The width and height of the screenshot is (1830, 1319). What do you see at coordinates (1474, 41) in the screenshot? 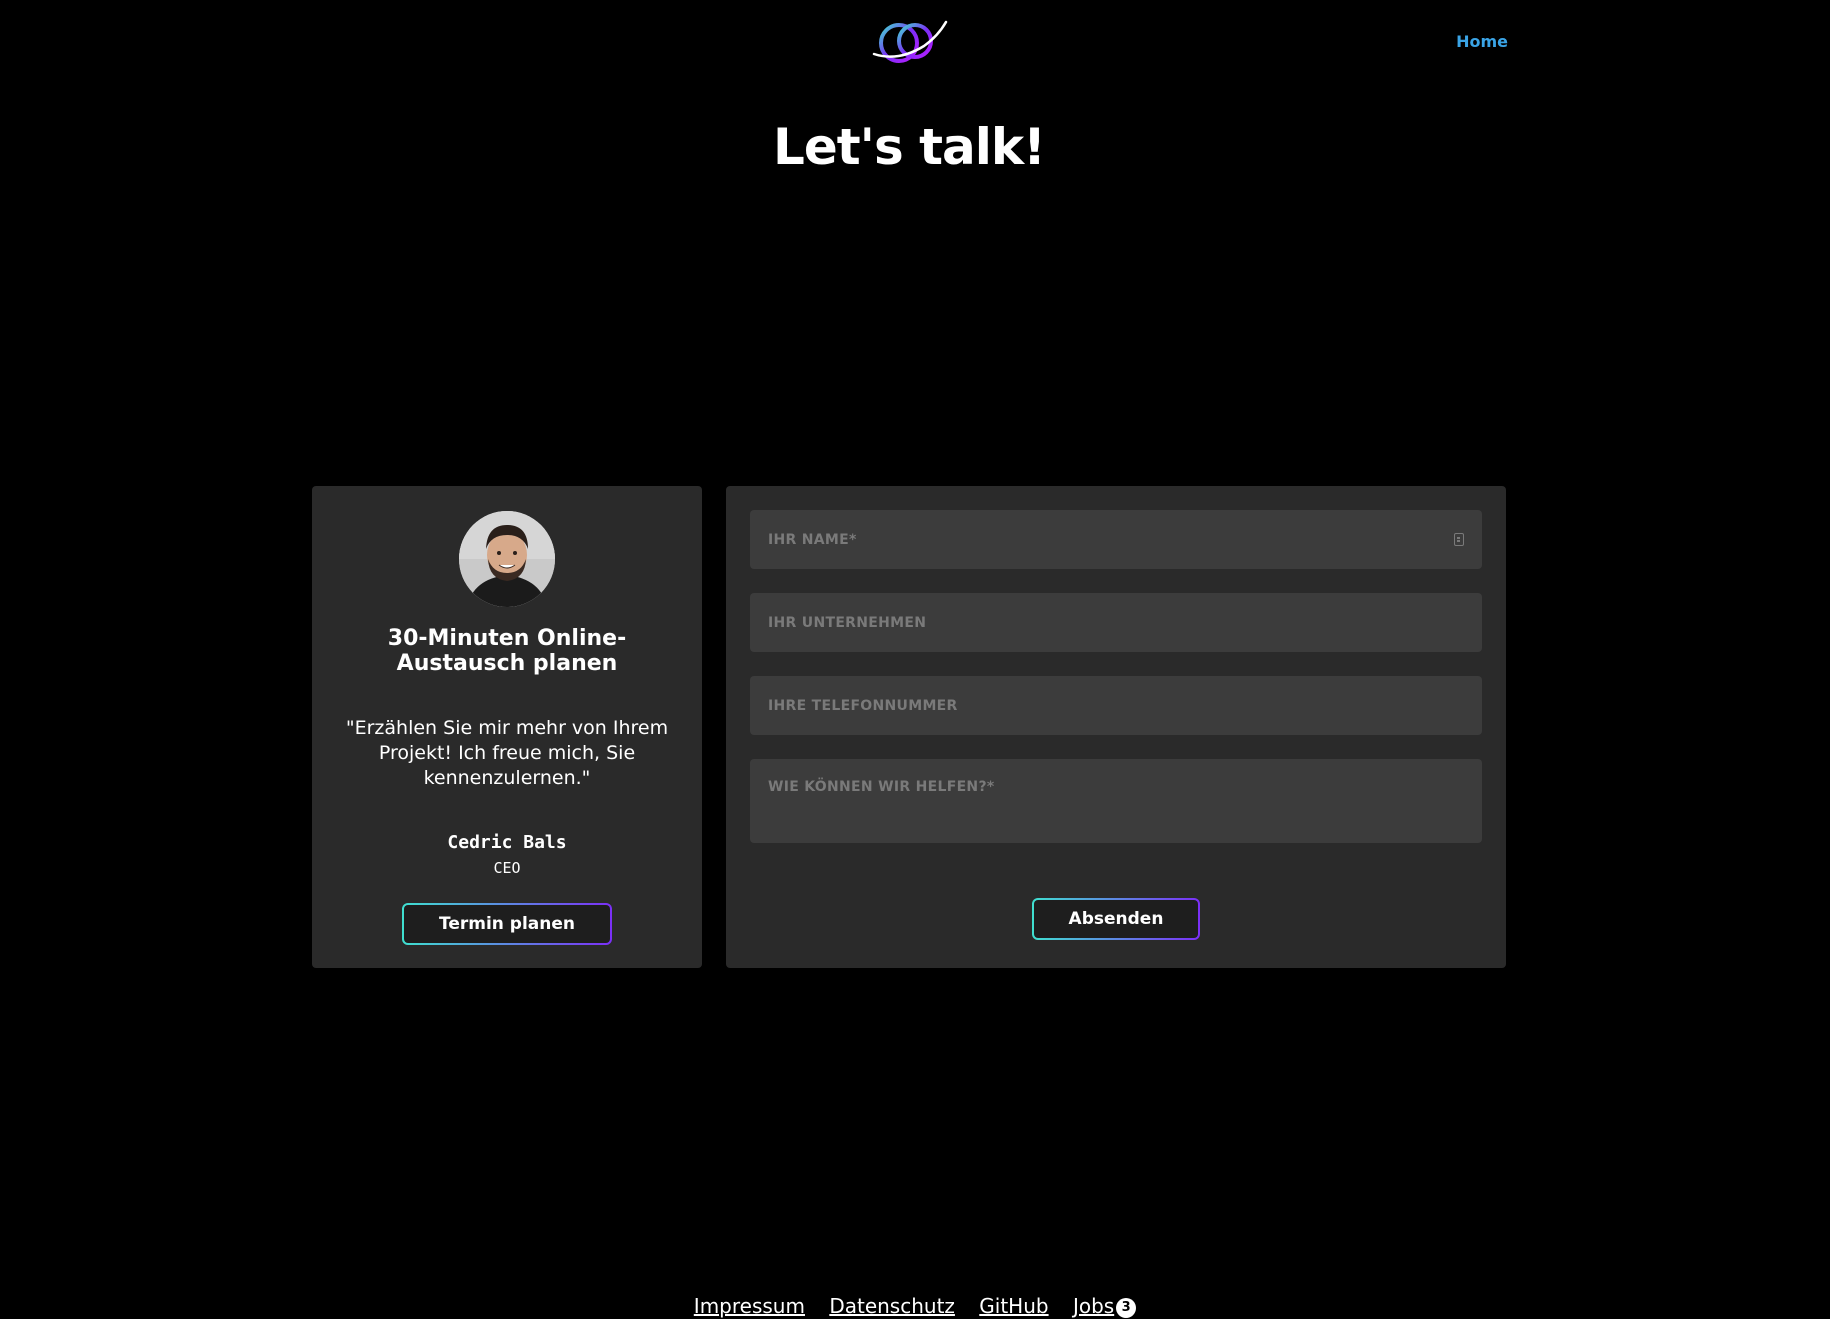
I see `nav-home-link: Home` at bounding box center [1474, 41].